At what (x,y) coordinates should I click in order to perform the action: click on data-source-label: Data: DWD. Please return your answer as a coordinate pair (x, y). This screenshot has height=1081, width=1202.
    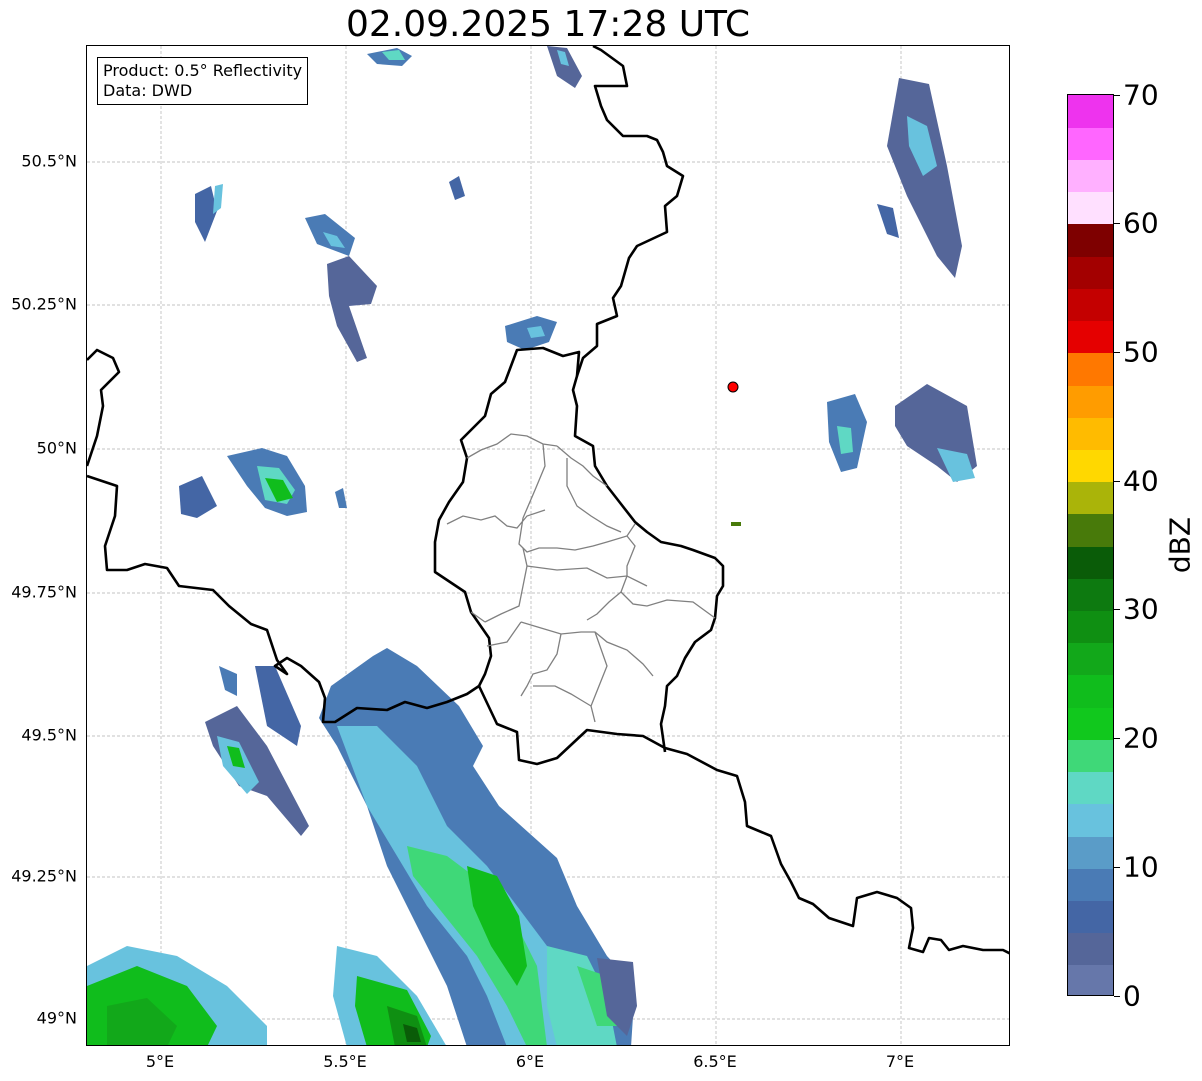
    Looking at the image, I should click on (148, 90).